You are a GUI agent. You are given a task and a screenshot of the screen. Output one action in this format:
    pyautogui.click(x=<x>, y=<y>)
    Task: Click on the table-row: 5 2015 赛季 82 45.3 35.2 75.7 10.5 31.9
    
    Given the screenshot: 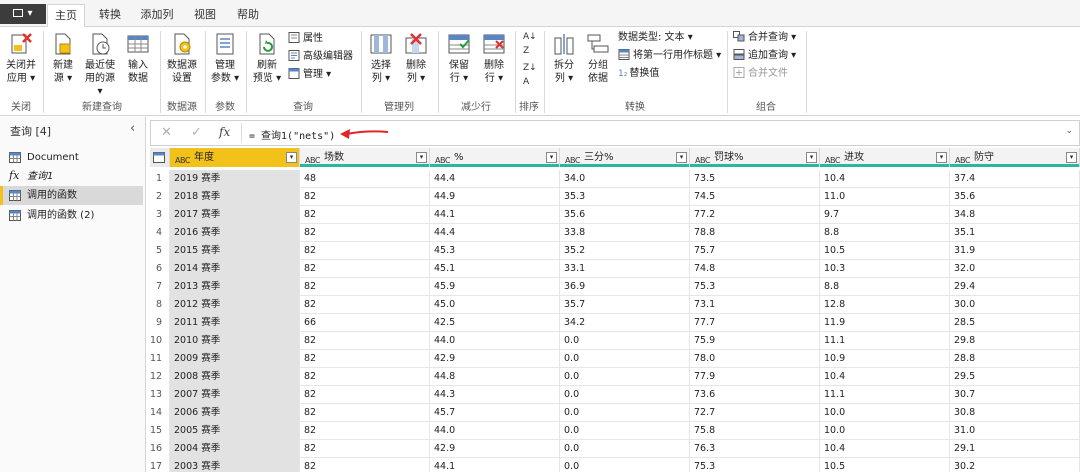 What is the action you would take?
    pyautogui.click(x=615, y=251)
    